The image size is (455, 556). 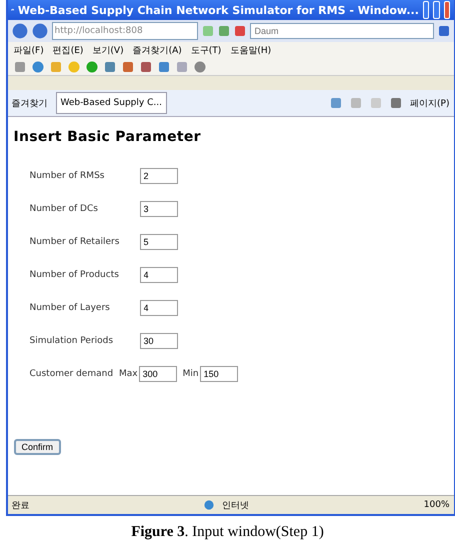 What do you see at coordinates (157, 374) in the screenshot?
I see `input-field: 300` at bounding box center [157, 374].